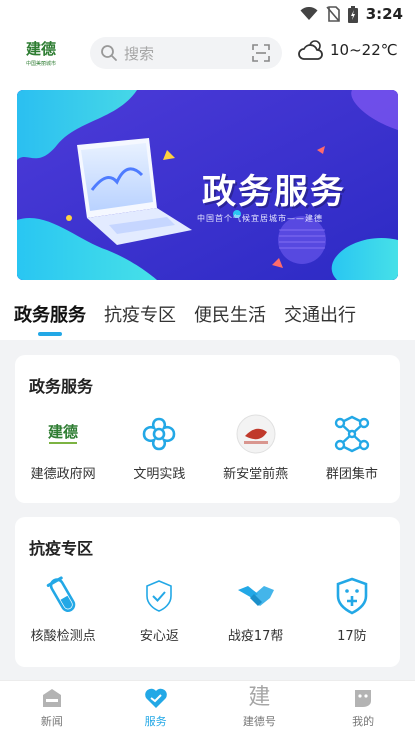  What do you see at coordinates (261, 53) in the screenshot?
I see `scan-icon` at bounding box center [261, 53].